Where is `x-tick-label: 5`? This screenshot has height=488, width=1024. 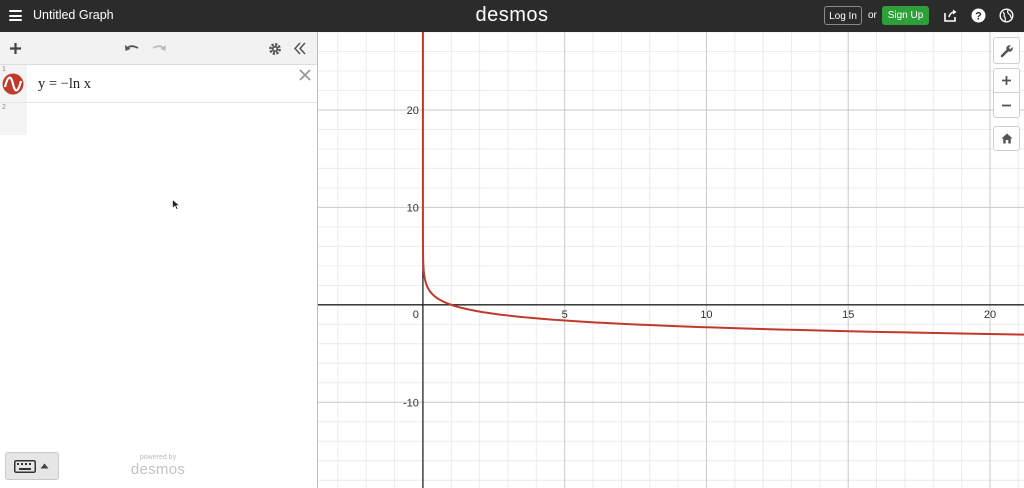 x-tick-label: 5 is located at coordinates (565, 315).